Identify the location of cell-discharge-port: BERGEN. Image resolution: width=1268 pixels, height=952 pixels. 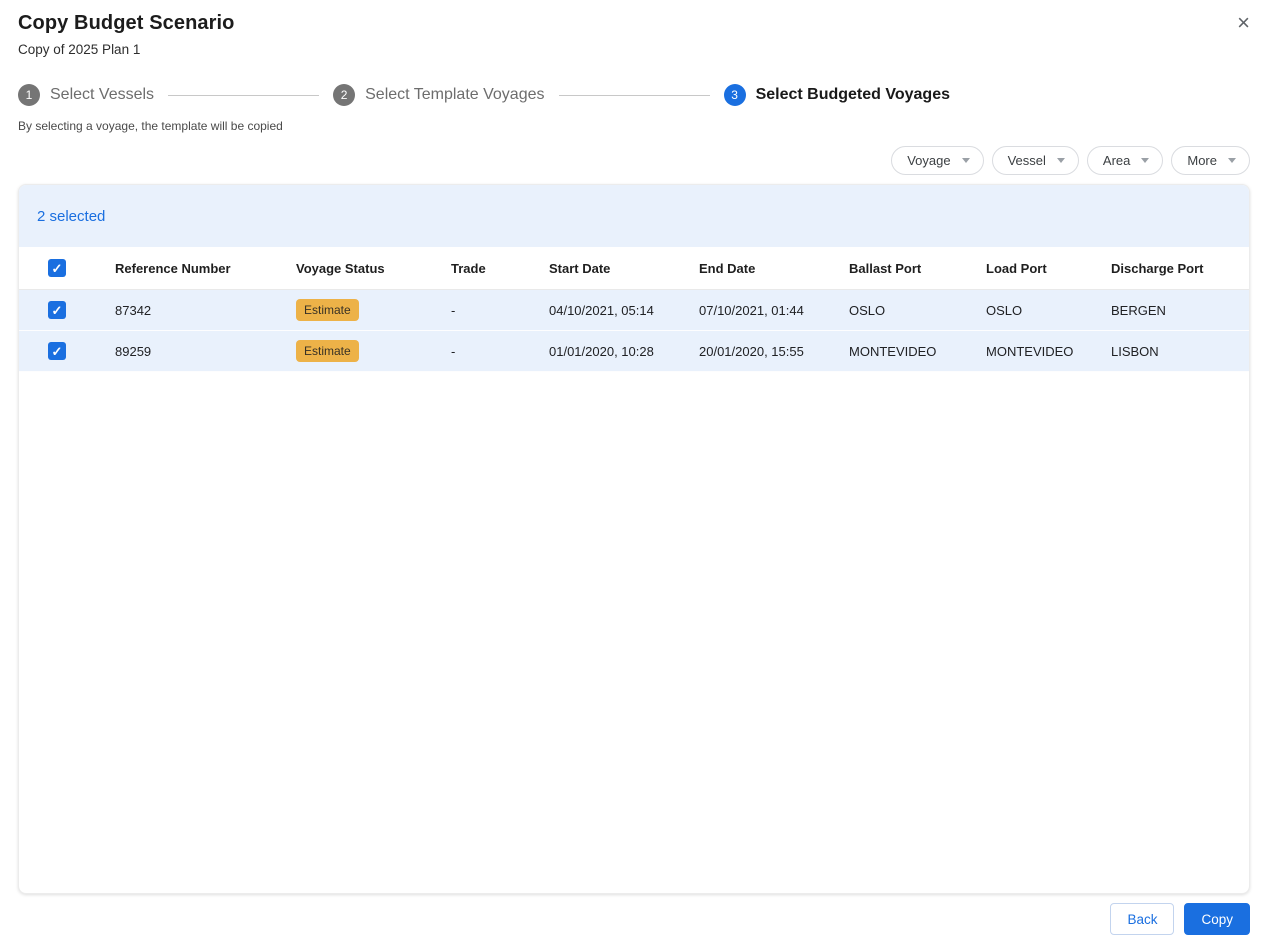
(1138, 310).